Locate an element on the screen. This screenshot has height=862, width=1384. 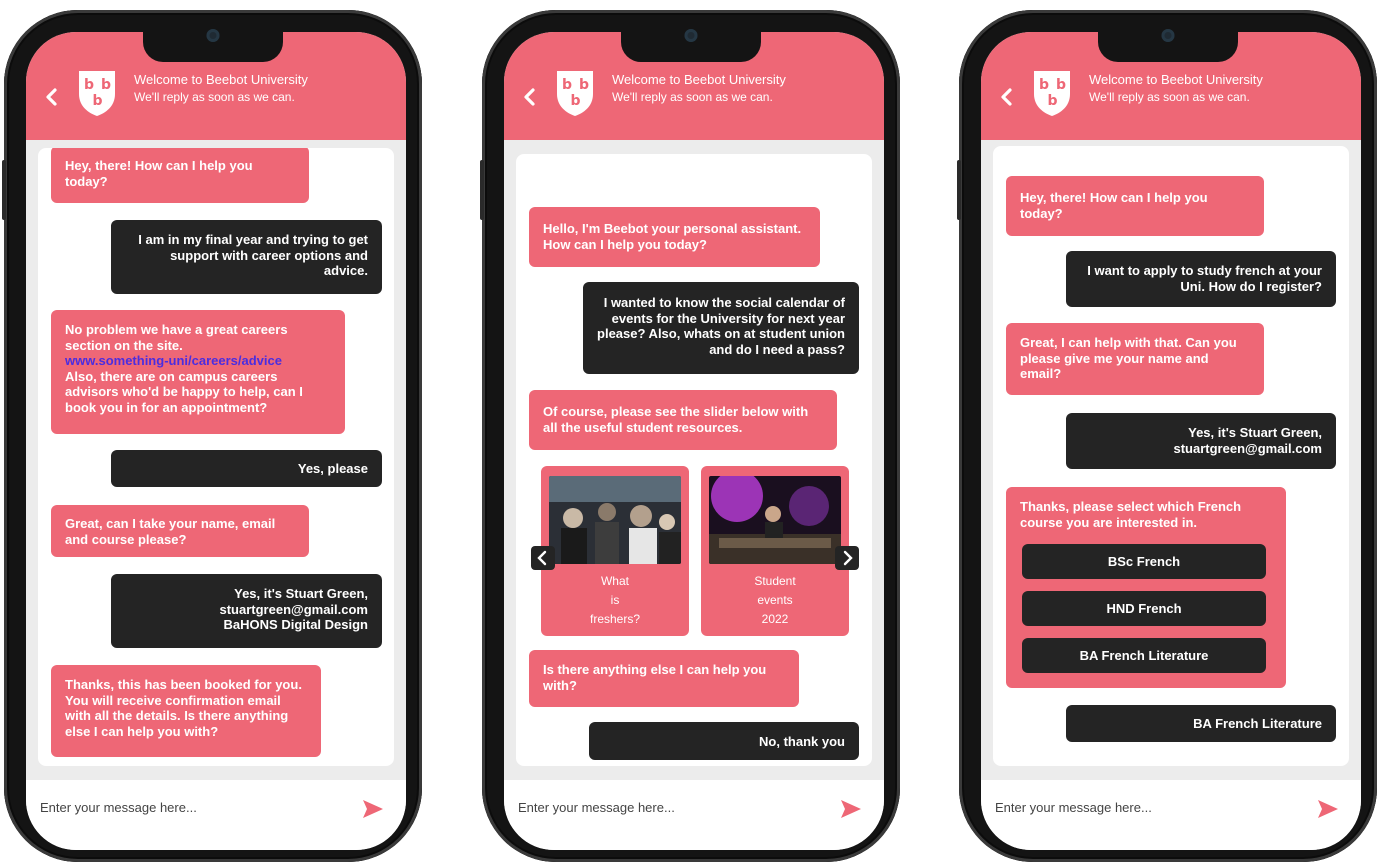
user-message: Yes, please is located at coordinates (246, 468).